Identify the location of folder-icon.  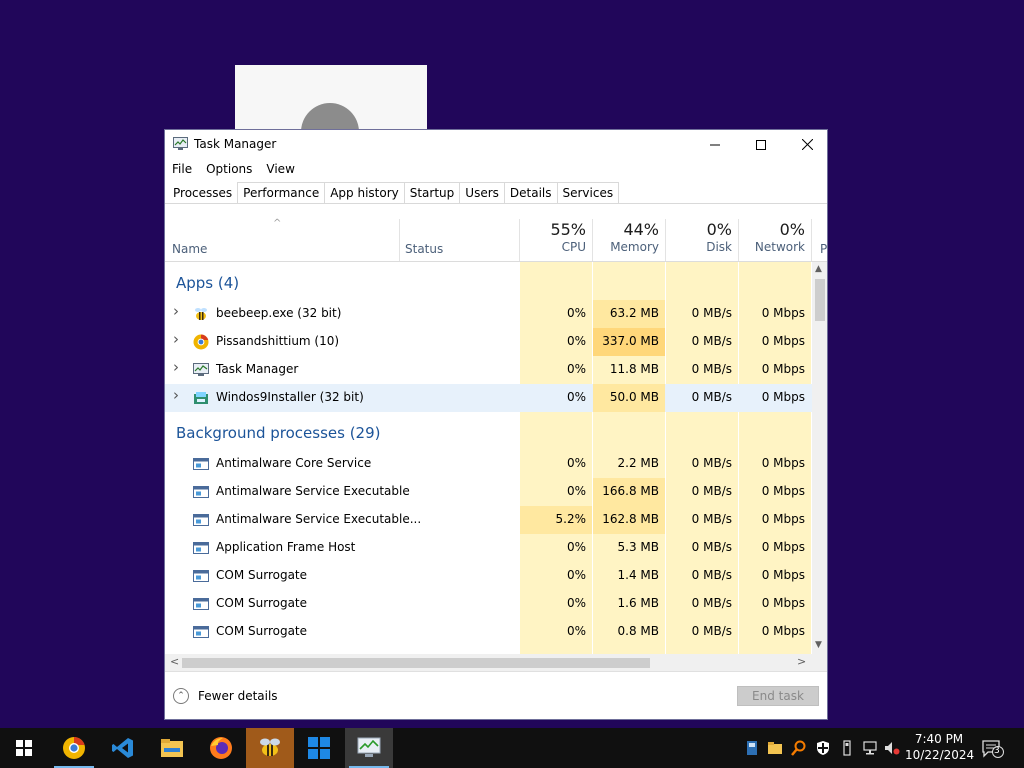
(172, 748).